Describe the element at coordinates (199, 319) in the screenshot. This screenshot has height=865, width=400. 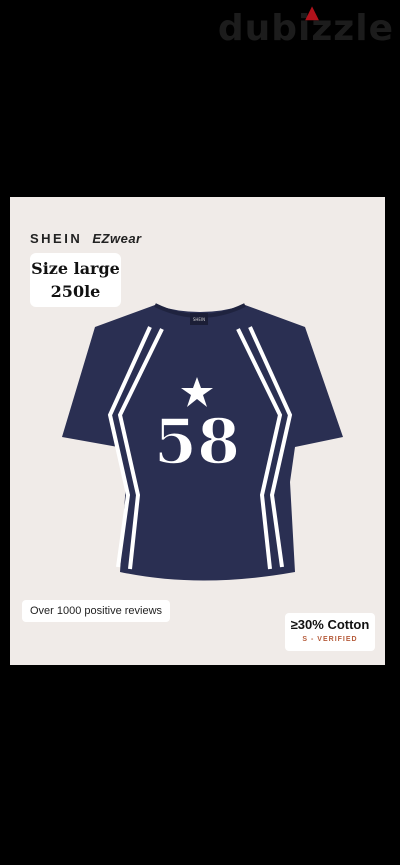
I see `neck-label: SHEIN` at that location.